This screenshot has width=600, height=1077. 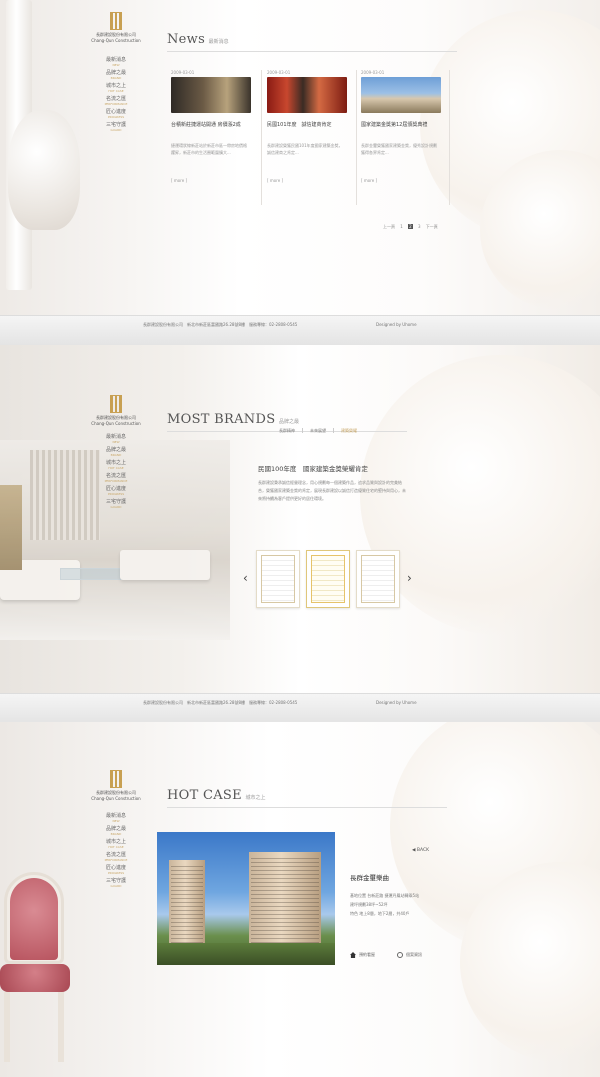 What do you see at coordinates (420, 850) in the screenshot?
I see `back-button: ◀ BACK` at bounding box center [420, 850].